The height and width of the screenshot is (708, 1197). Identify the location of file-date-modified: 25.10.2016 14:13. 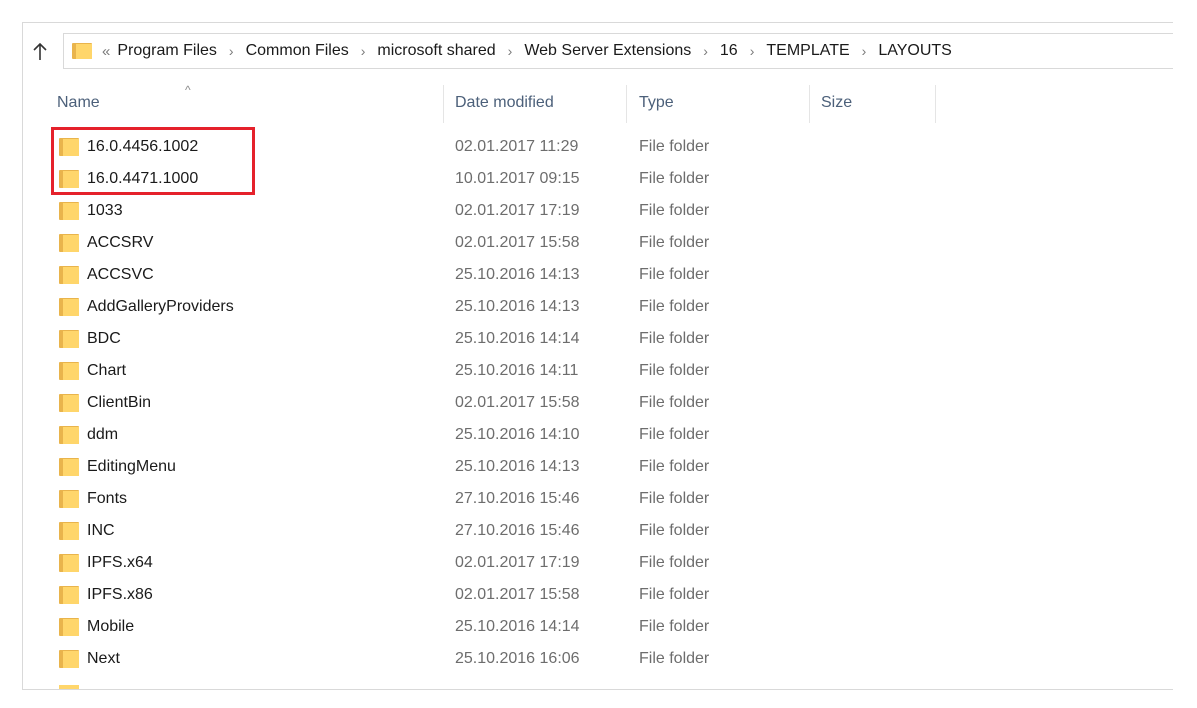
(517, 466).